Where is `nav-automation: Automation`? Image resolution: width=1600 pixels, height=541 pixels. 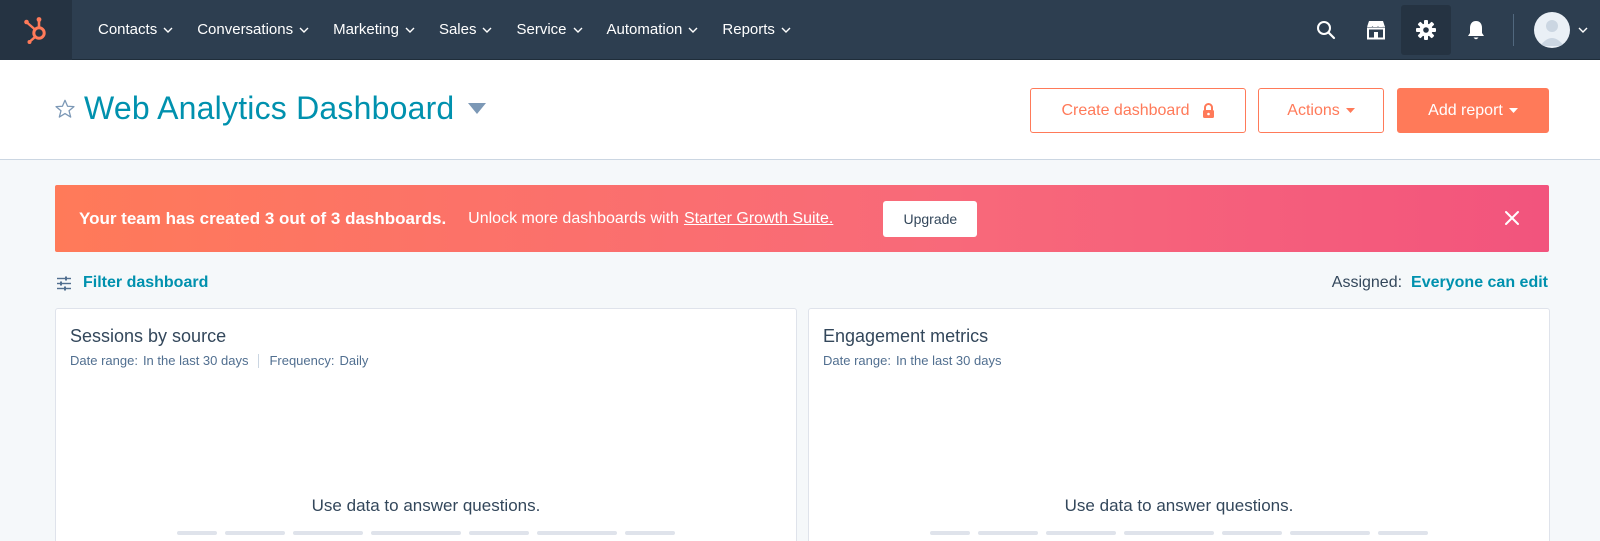 nav-automation: Automation is located at coordinates (653, 30).